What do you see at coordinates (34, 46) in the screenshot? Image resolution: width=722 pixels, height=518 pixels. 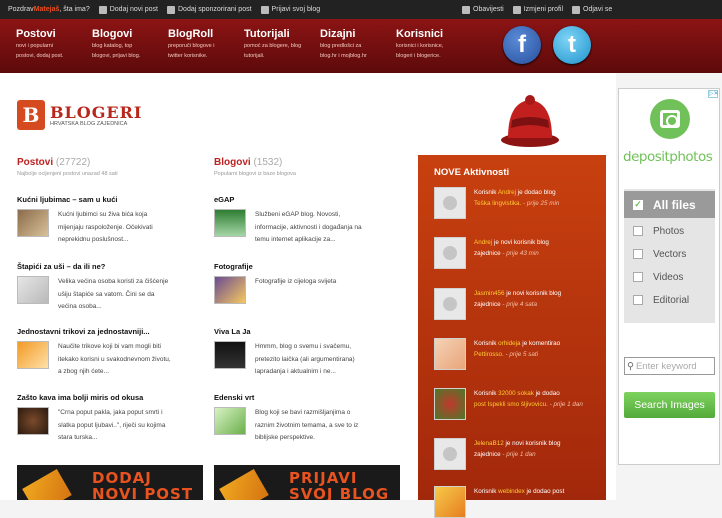 I see `nav-item-desc: novi i popularni` at bounding box center [34, 46].